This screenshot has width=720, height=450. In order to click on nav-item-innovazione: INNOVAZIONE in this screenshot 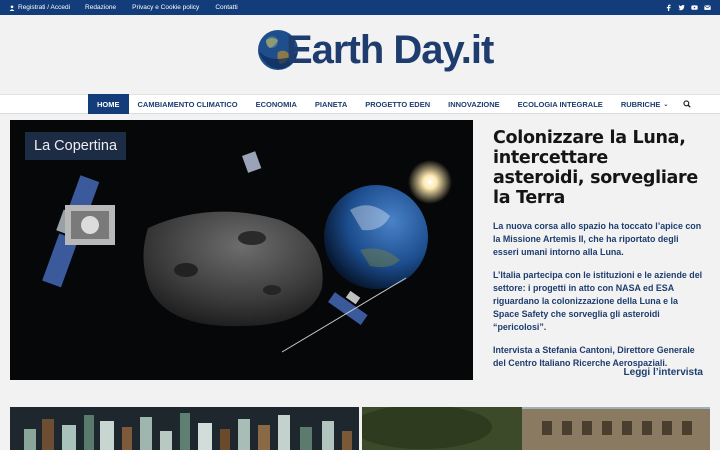, I will do `click(474, 104)`.